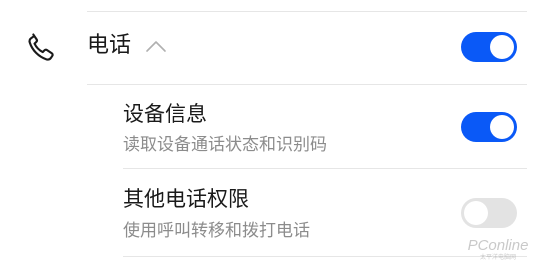 This screenshot has height=264, width=550. Describe the element at coordinates (41, 47) in the screenshot. I see `phone-icon` at that location.